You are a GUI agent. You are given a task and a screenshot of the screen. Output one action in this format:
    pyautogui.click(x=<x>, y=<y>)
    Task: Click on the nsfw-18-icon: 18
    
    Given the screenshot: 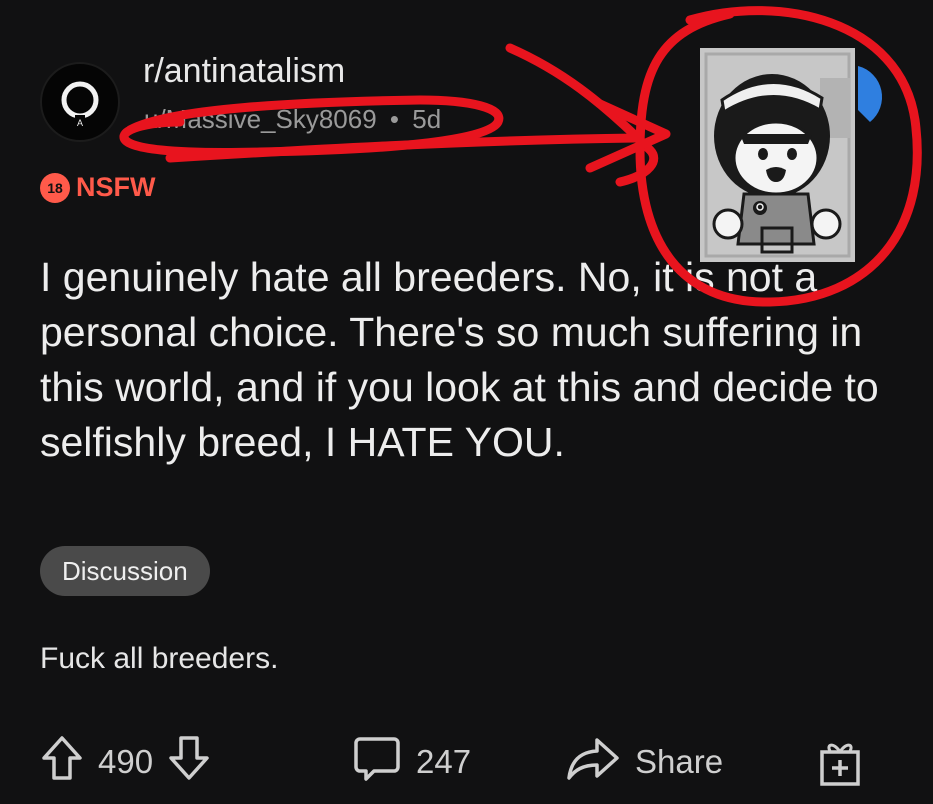 What is the action you would take?
    pyautogui.click(x=55, y=187)
    